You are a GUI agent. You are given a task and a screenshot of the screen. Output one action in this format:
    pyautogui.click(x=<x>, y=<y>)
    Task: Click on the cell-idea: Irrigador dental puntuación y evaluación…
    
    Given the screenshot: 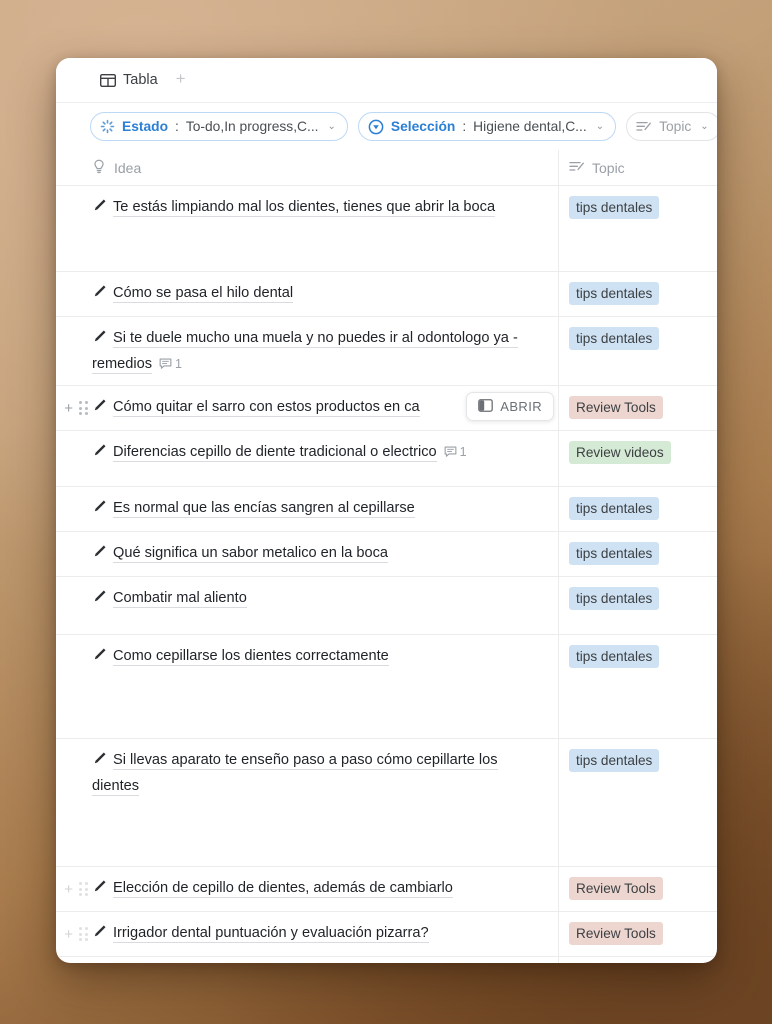 What is the action you would take?
    pyautogui.click(x=325, y=934)
    